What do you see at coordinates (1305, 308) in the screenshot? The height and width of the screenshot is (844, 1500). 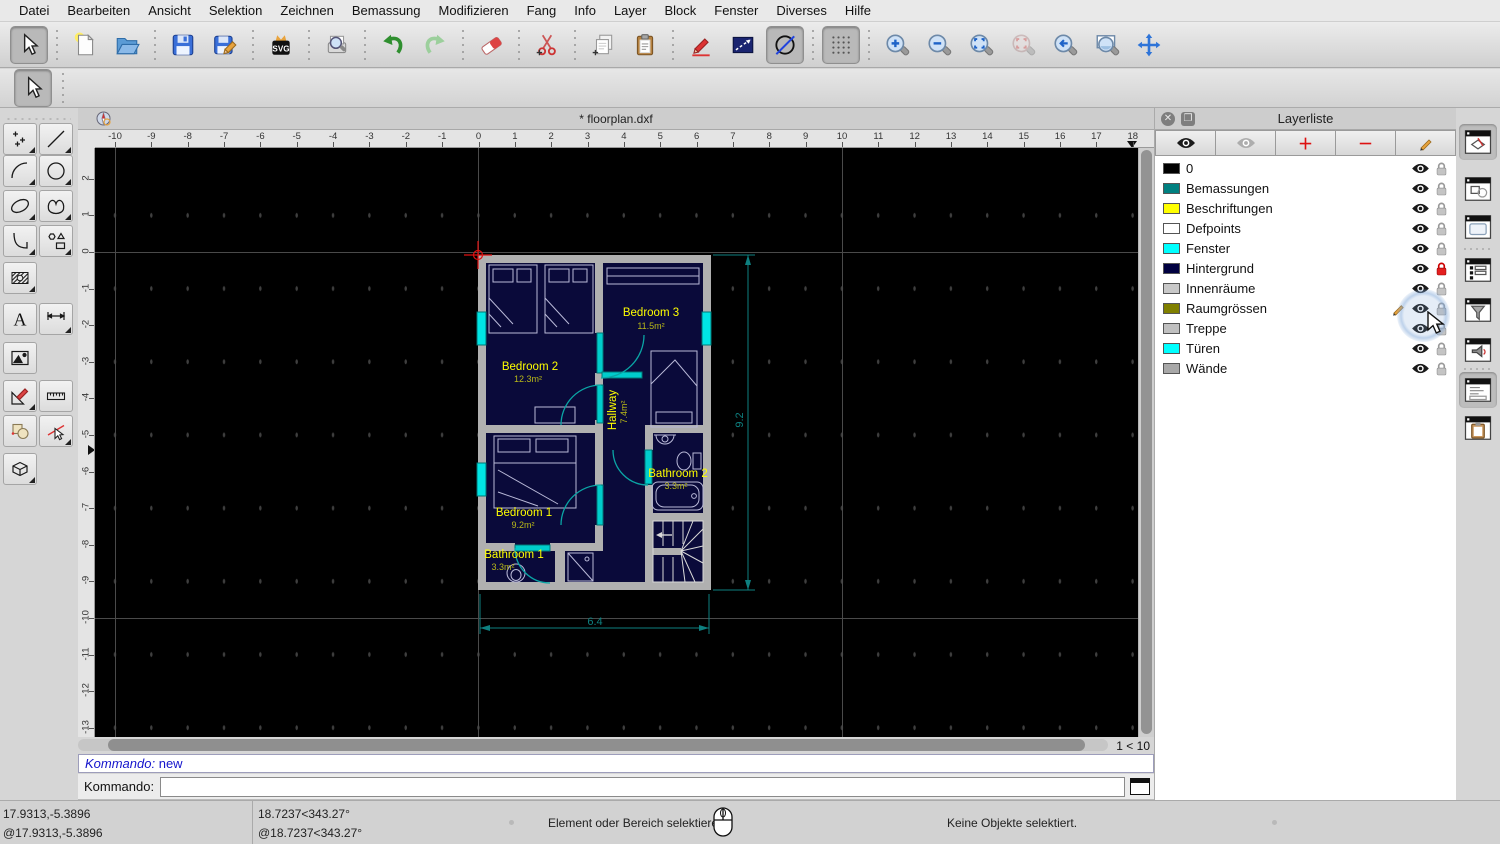 I see `layer-row-raumgr-ssen: Raumgrössen` at bounding box center [1305, 308].